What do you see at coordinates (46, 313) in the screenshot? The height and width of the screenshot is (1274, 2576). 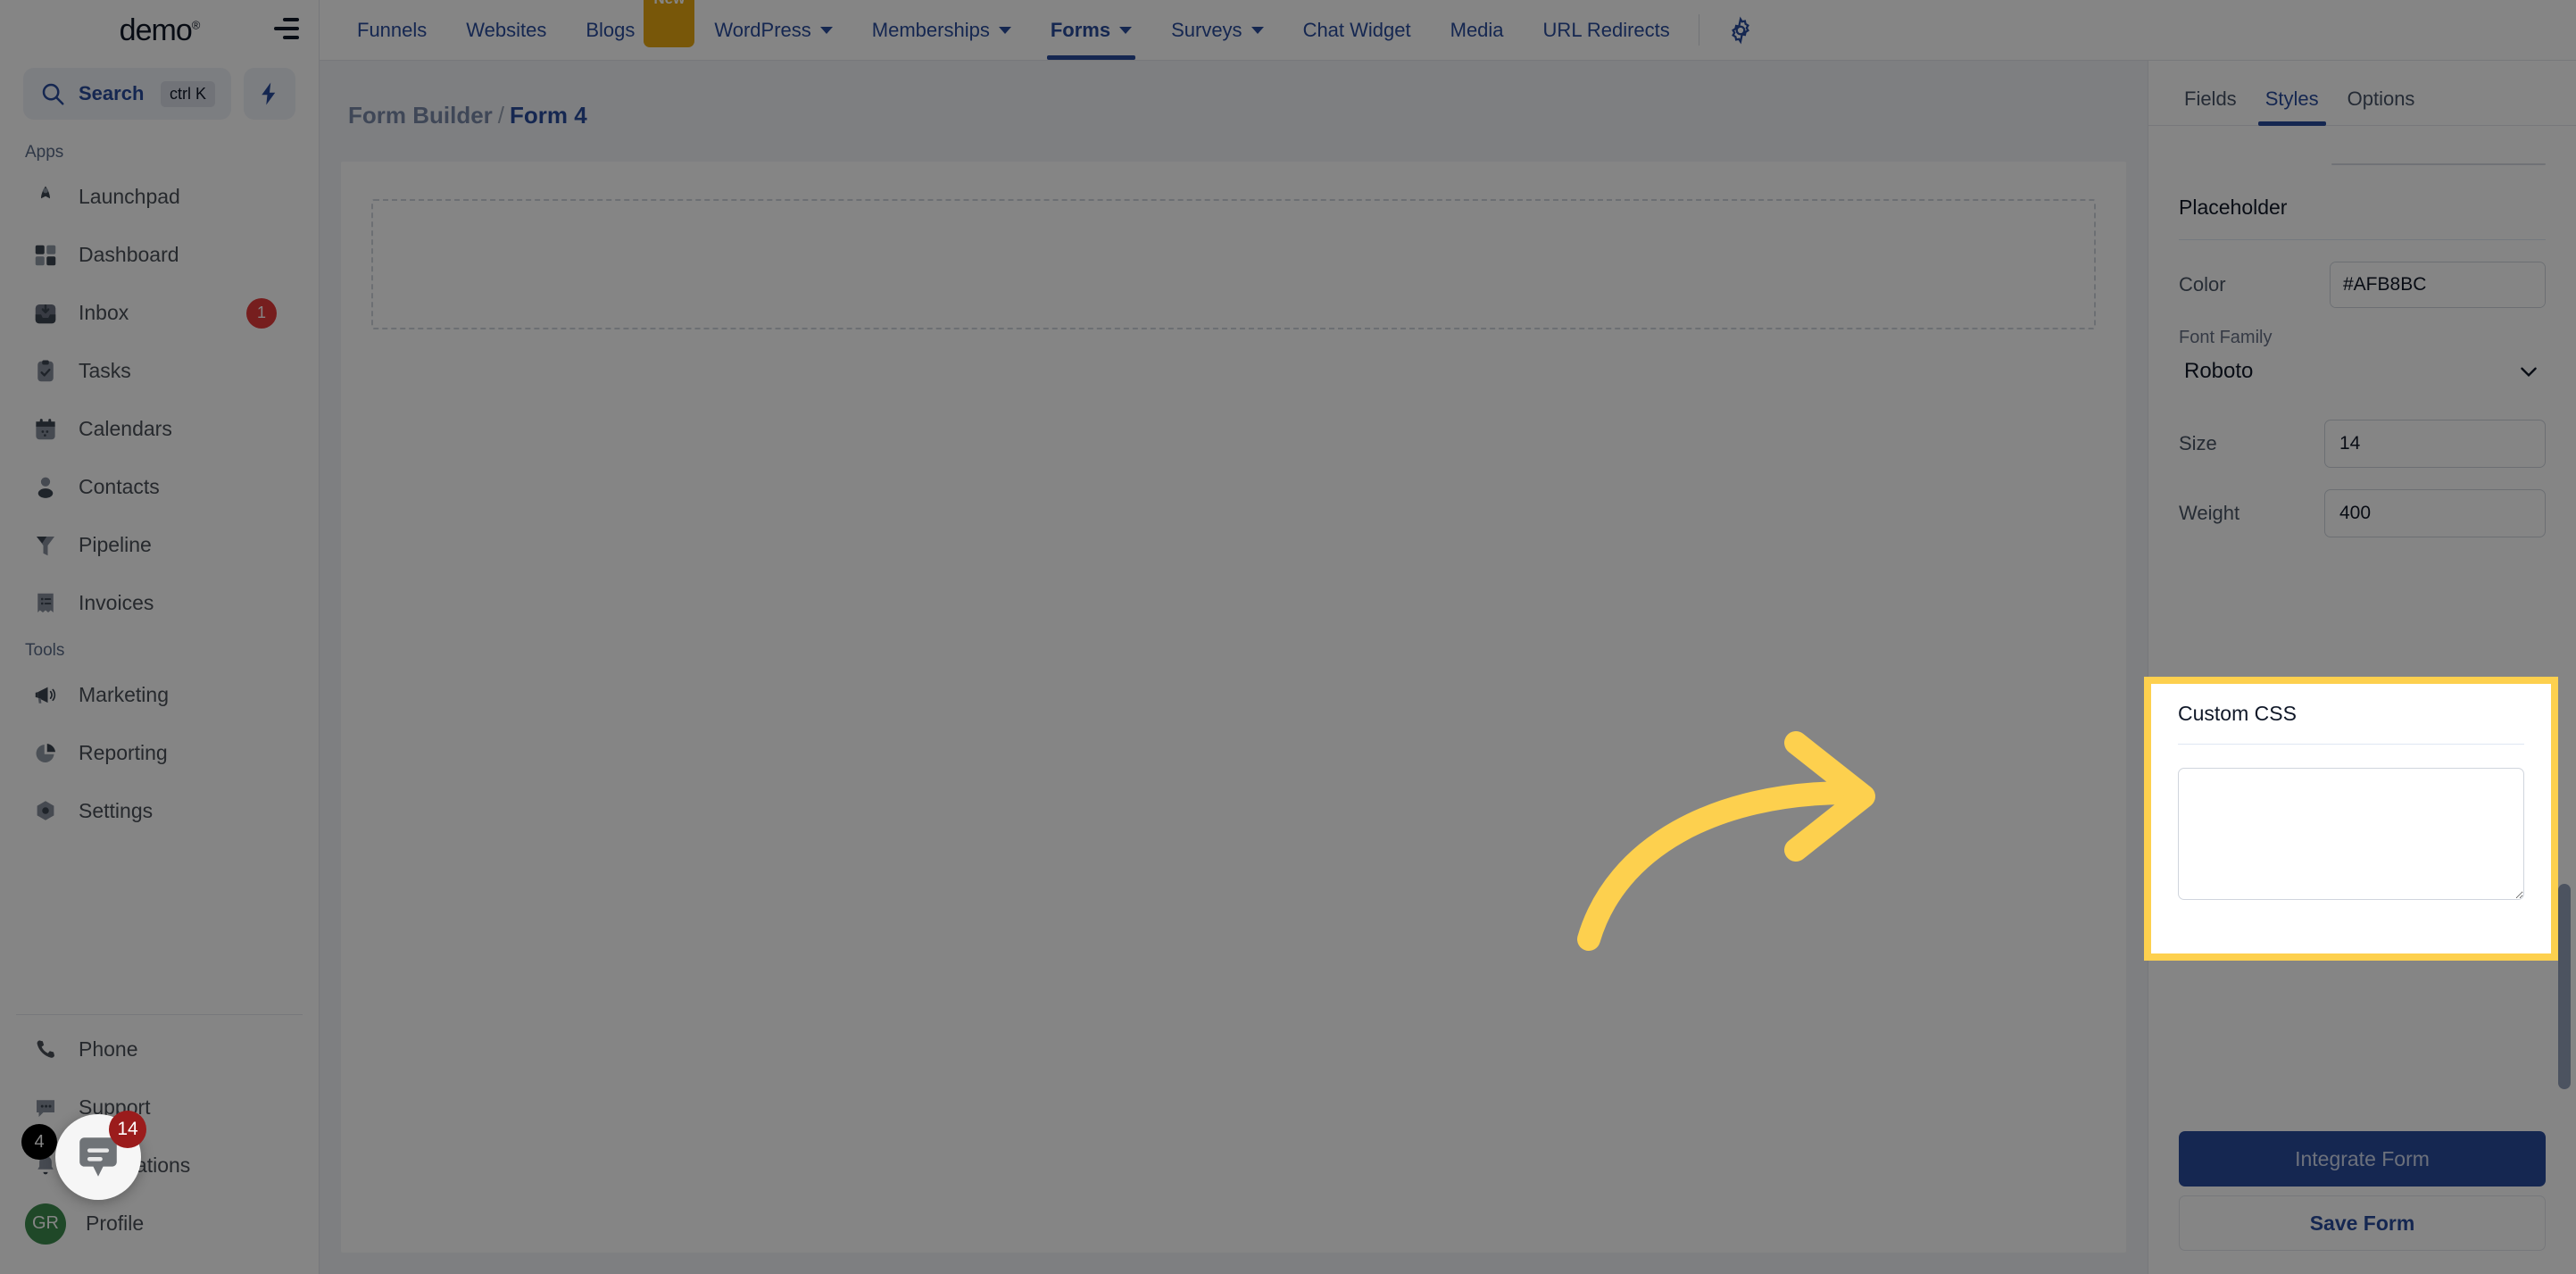 I see `inbox-icon` at bounding box center [46, 313].